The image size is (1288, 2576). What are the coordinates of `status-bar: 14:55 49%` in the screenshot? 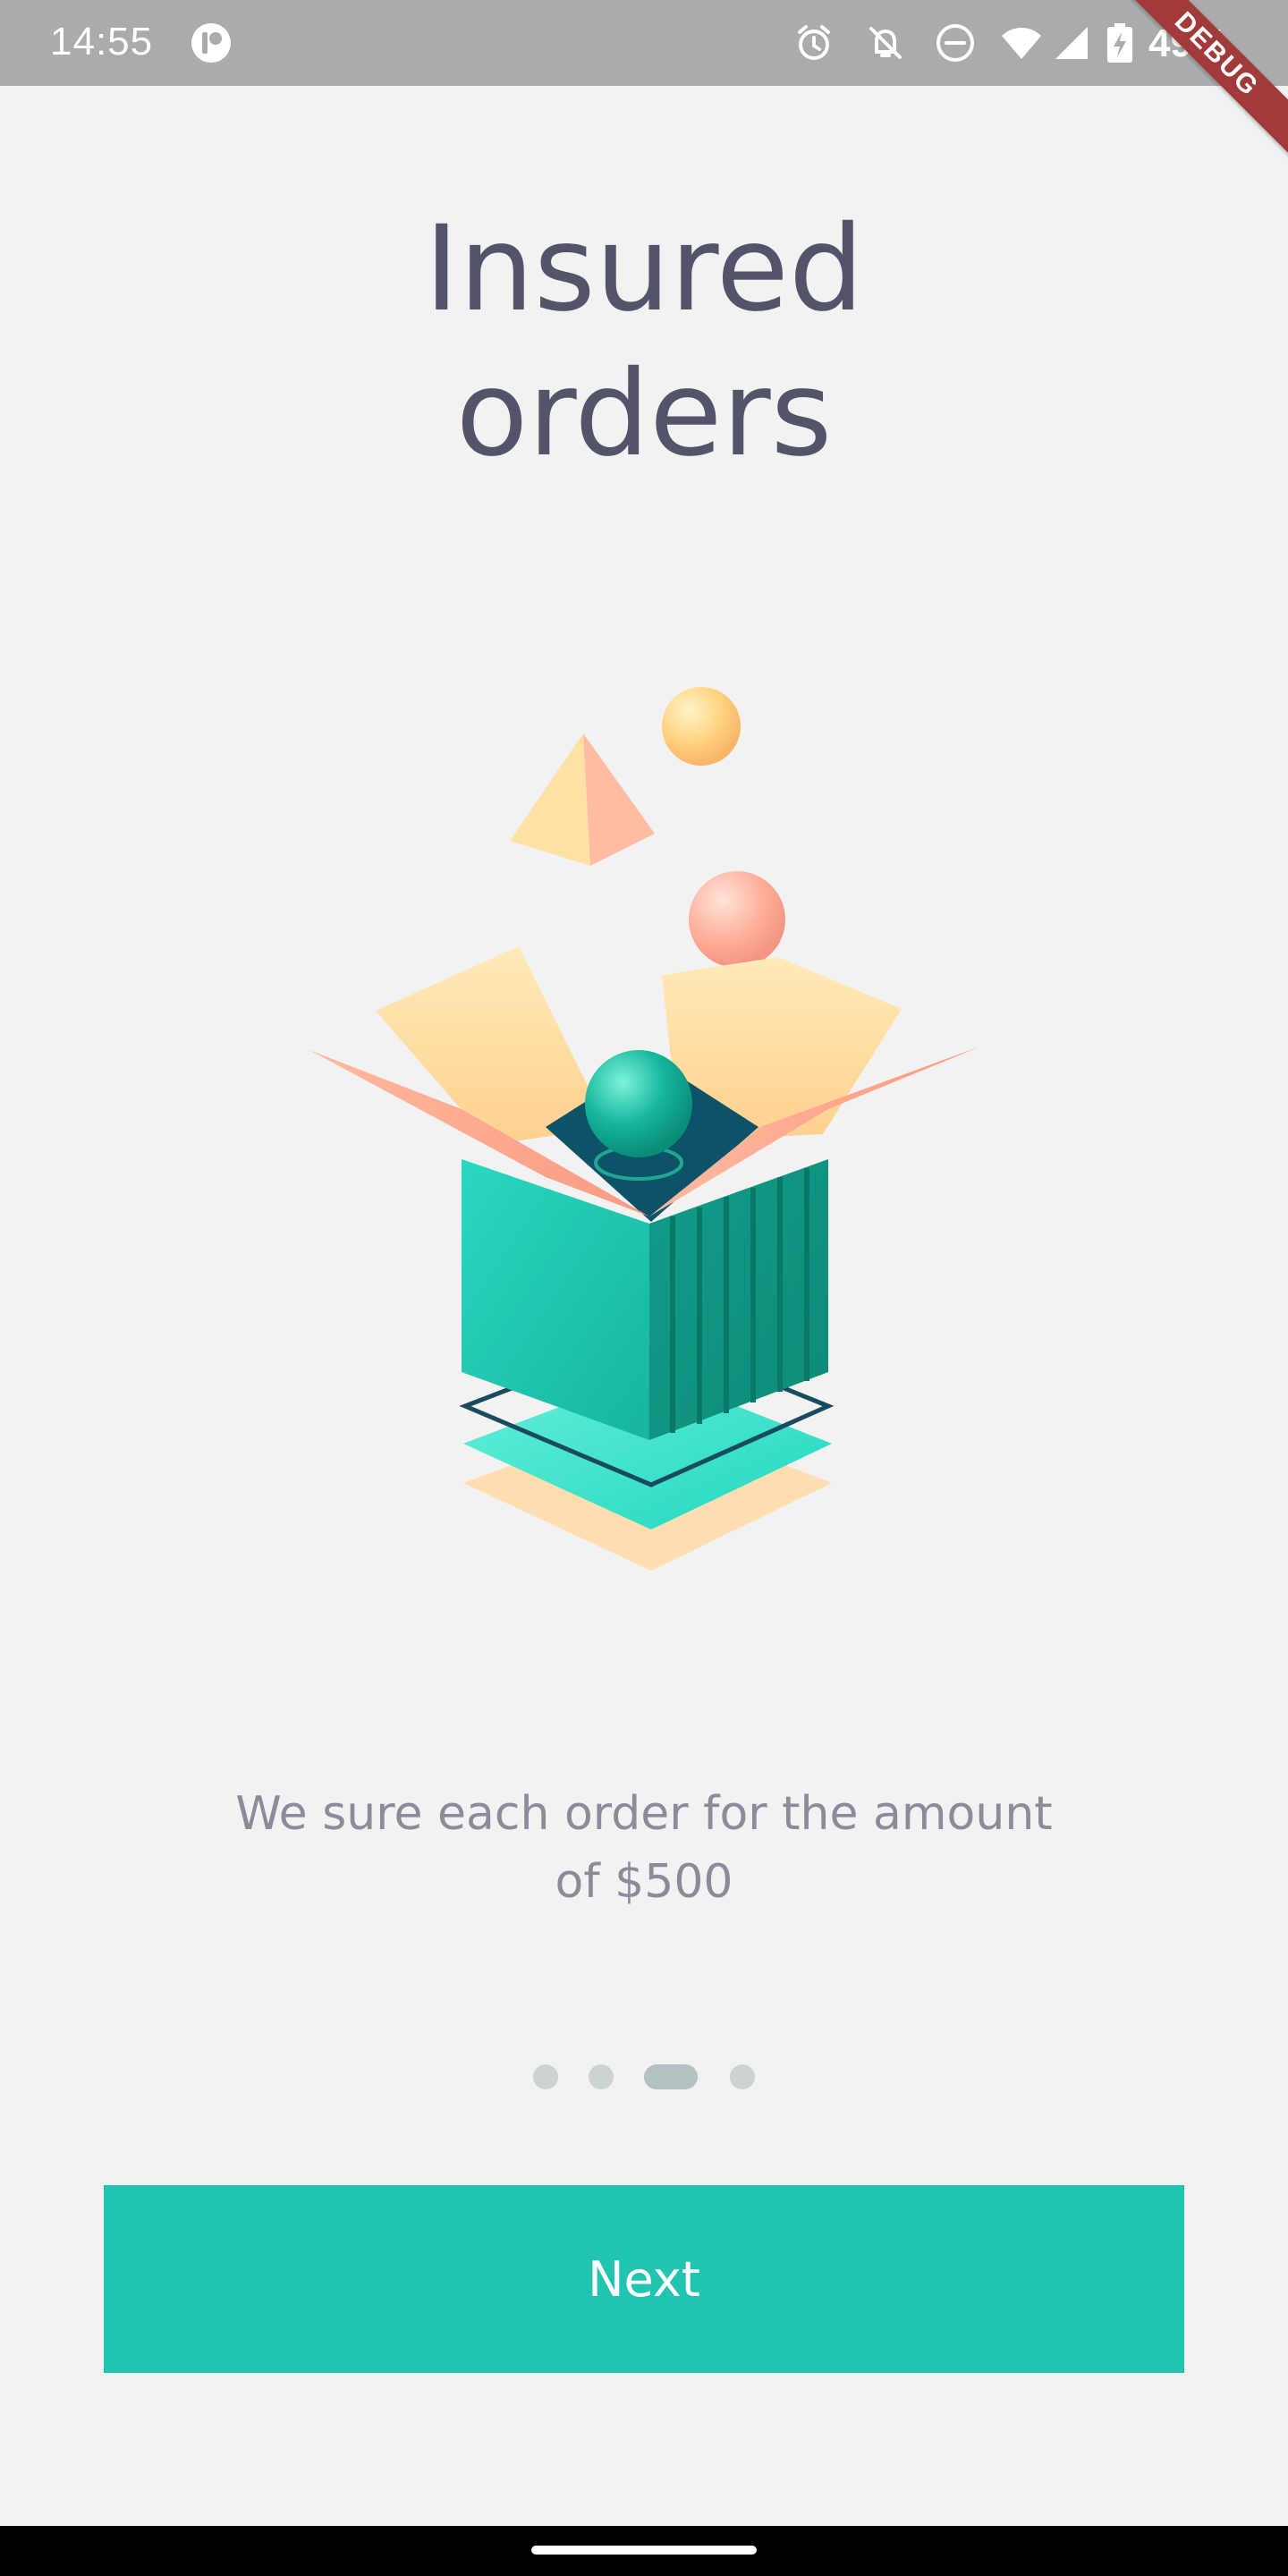 It's located at (644, 43).